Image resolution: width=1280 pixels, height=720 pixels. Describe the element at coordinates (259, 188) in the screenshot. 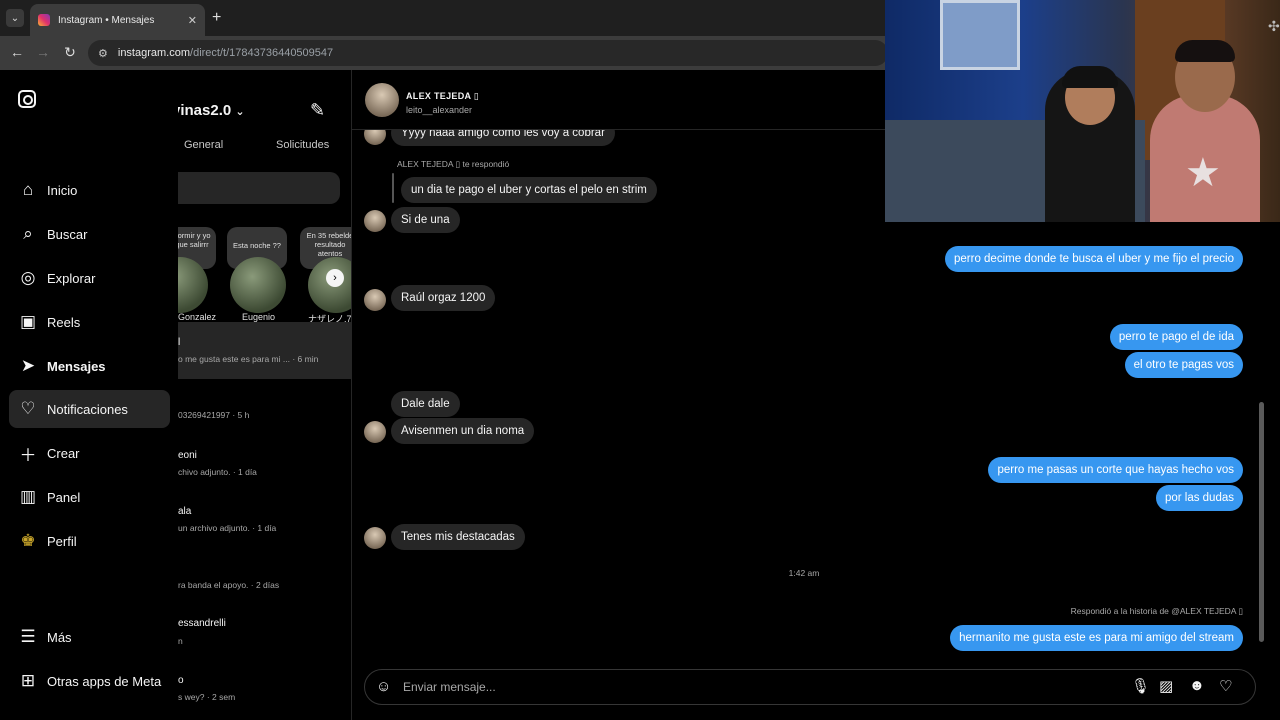

I see `search-input` at that location.